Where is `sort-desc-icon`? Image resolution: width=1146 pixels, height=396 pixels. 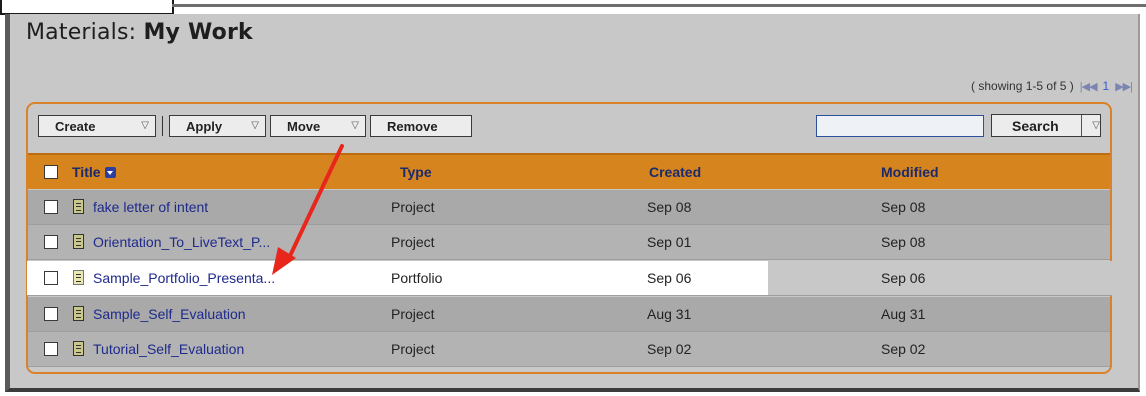
sort-desc-icon is located at coordinates (110, 172).